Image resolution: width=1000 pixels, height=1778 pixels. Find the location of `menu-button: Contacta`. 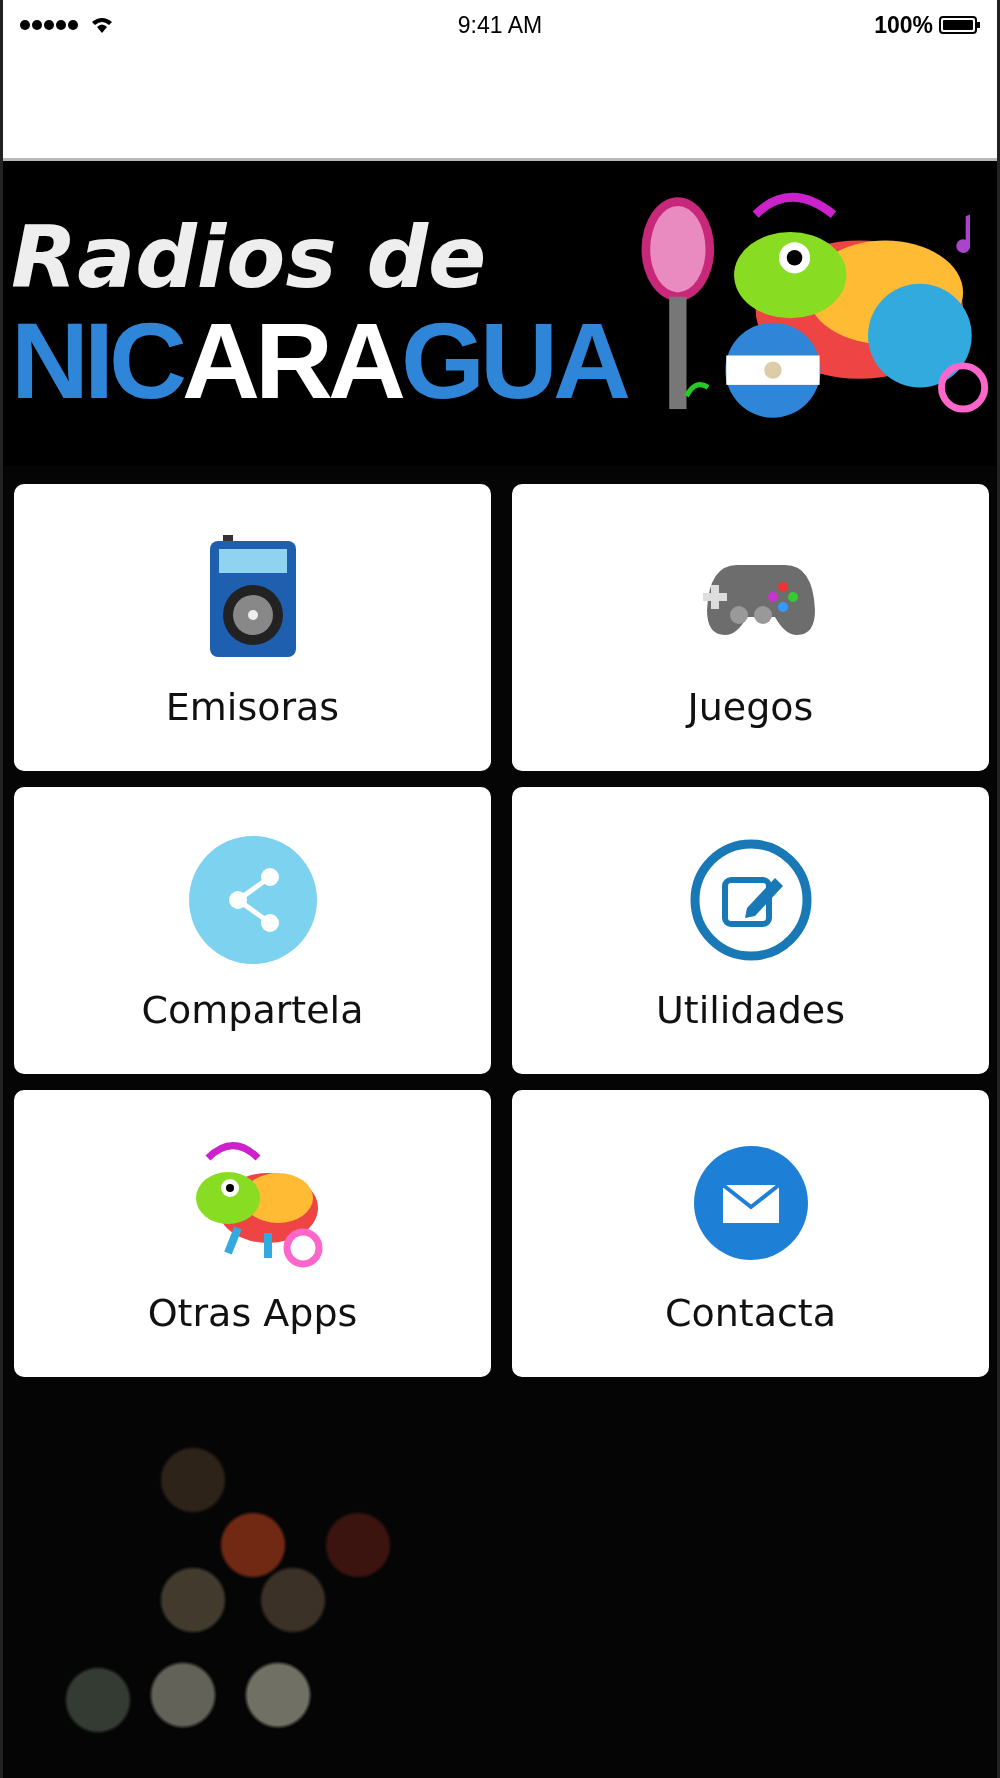

menu-button: Contacta is located at coordinates (750, 1233).